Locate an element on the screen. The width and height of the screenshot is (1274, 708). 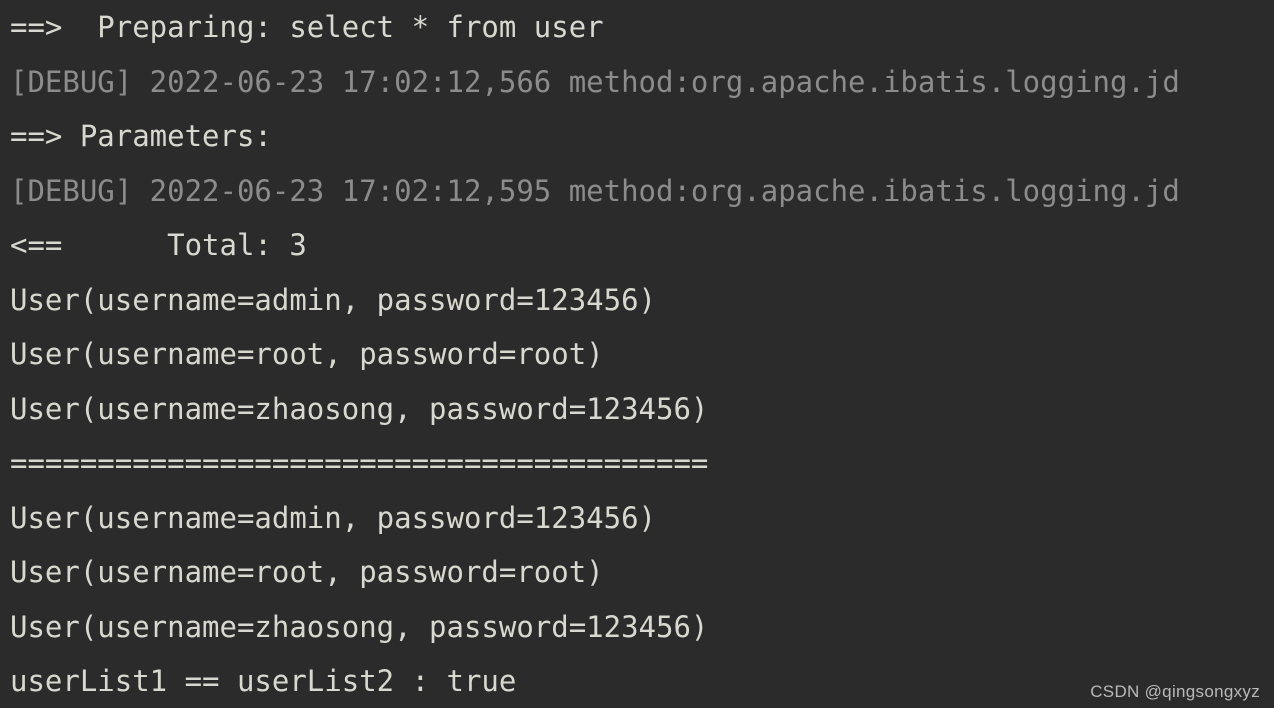
console-line-10: User(username=admin, password=123456) is located at coordinates (333, 517).